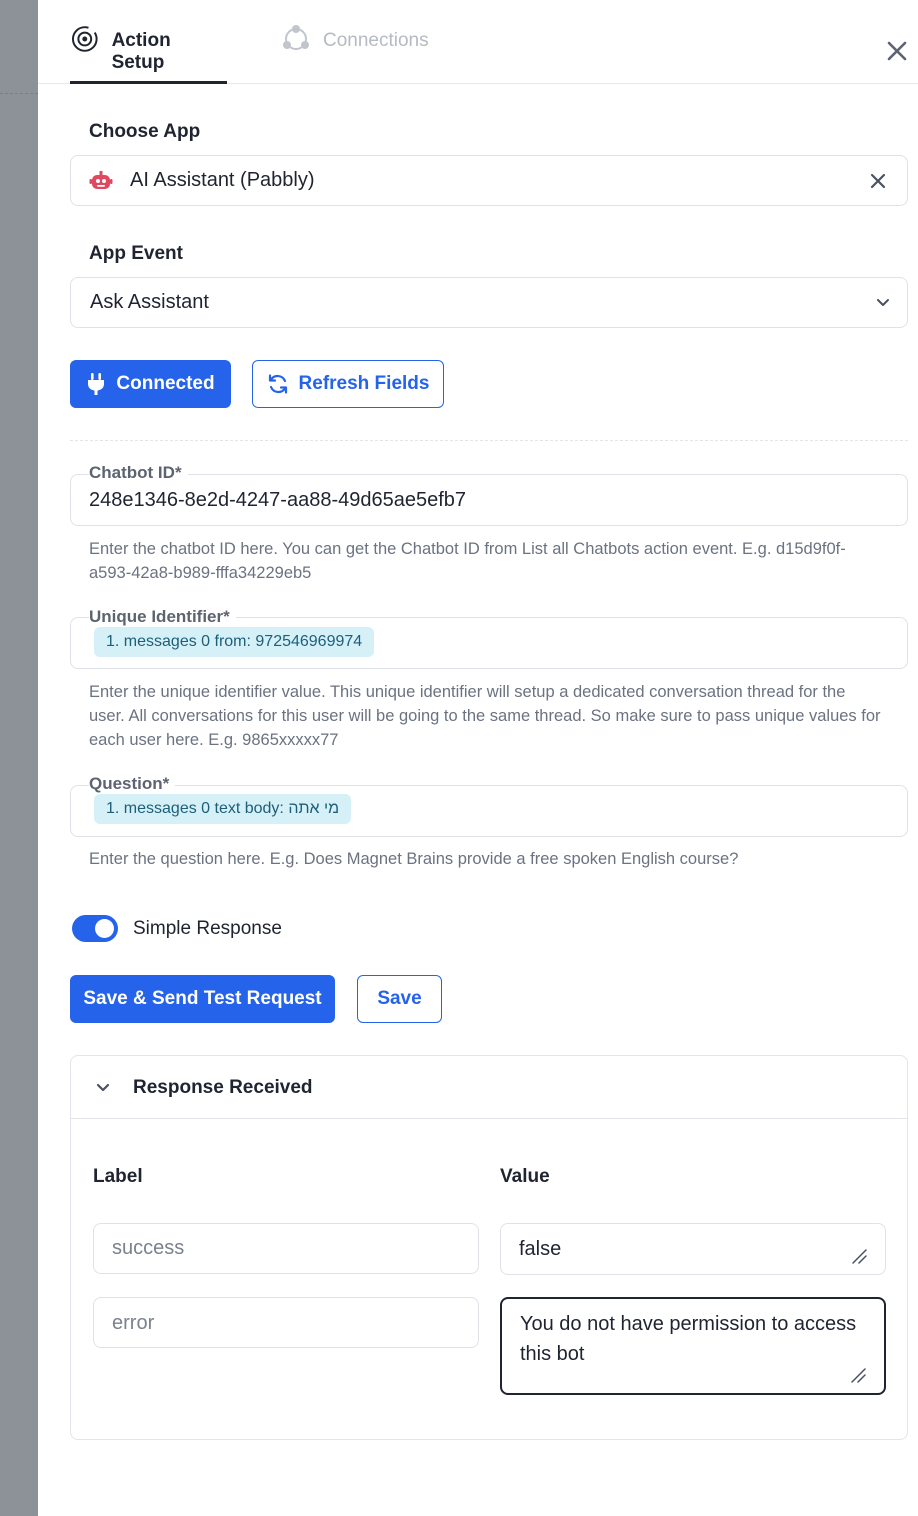 Image resolution: width=918 pixels, height=1516 pixels. I want to click on refresh-icon, so click(277, 384).